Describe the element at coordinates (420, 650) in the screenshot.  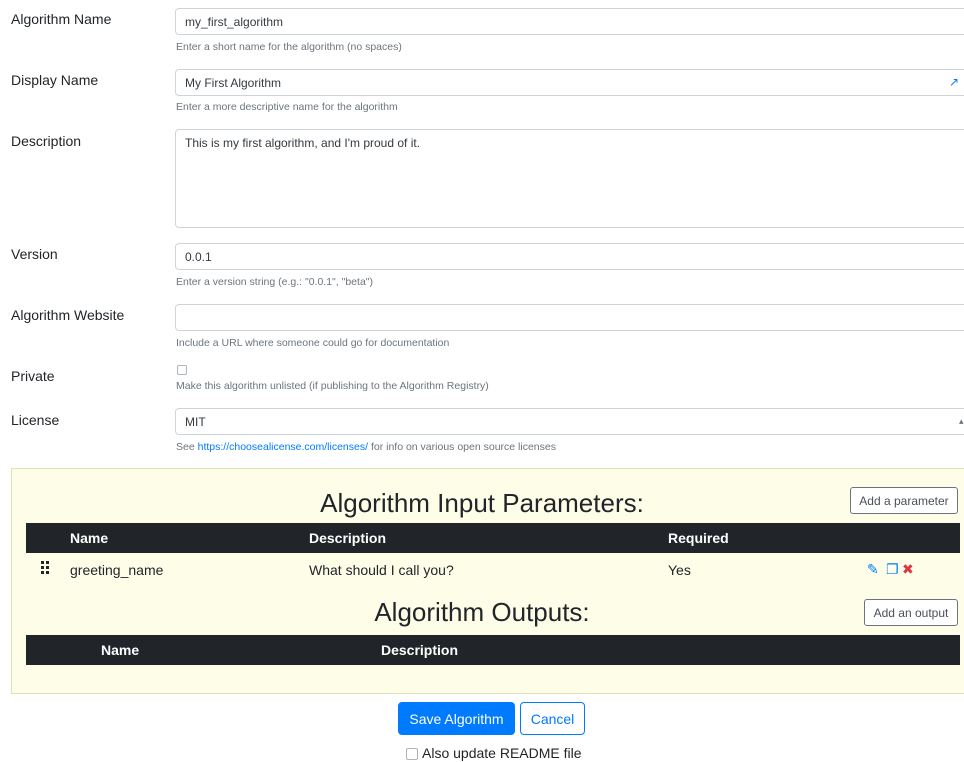
I see `output-column-header-description: Description` at that location.